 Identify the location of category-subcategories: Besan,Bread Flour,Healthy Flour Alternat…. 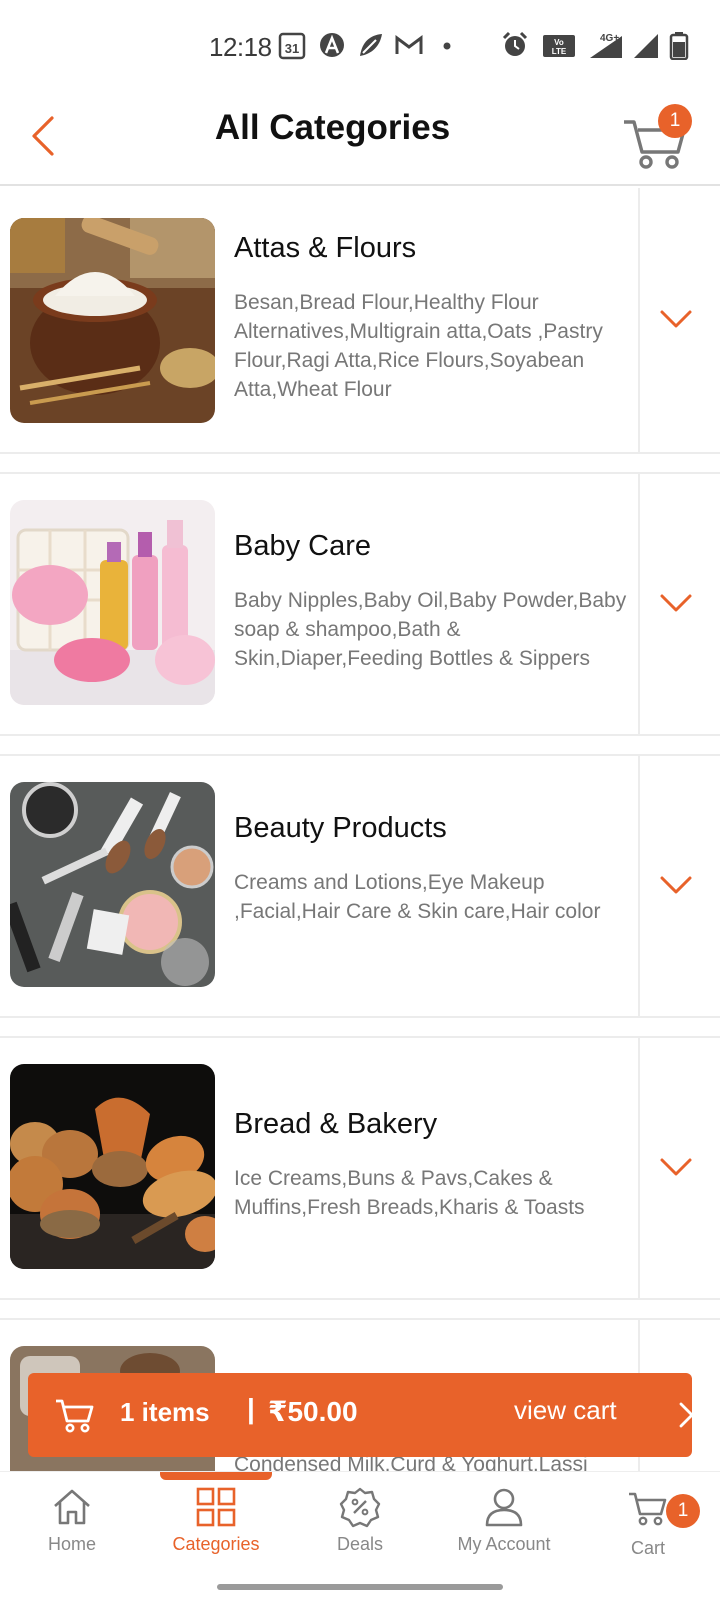
(418, 346).